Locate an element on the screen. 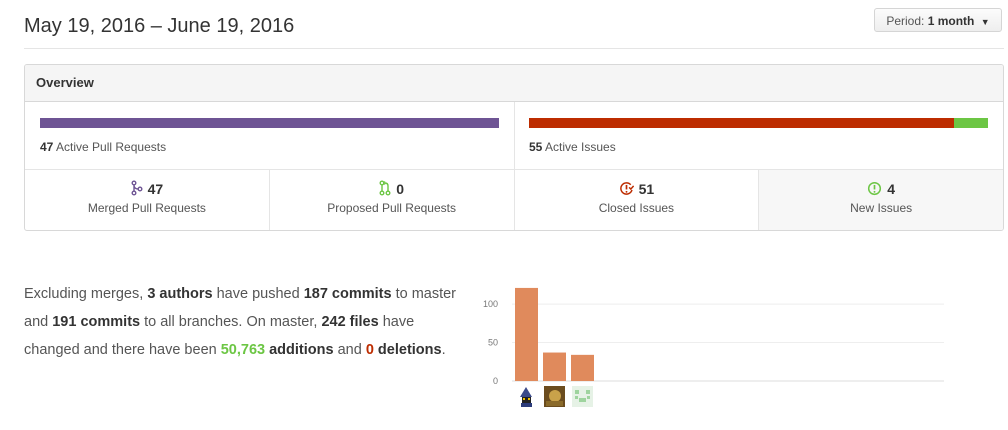  summary-text-2: have pushed is located at coordinates (258, 294).